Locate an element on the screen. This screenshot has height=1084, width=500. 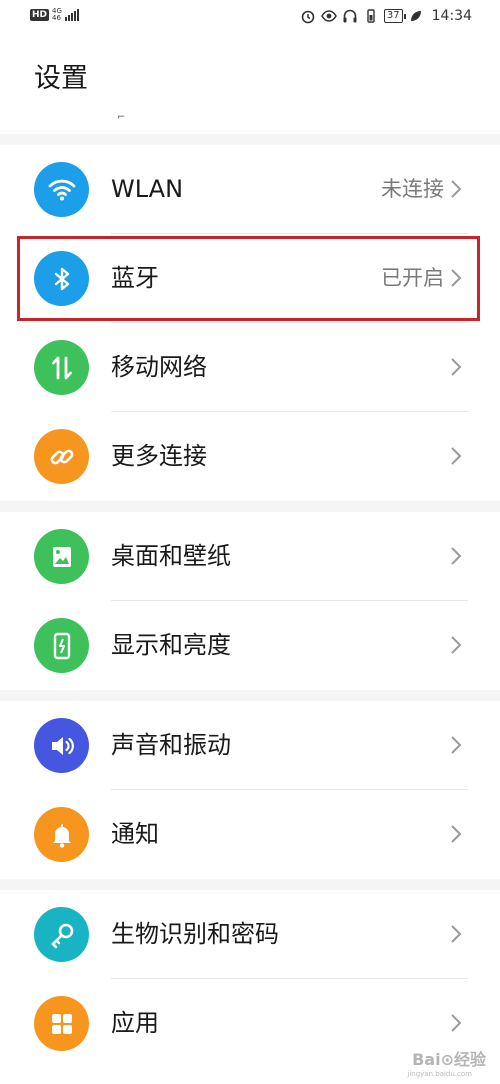
search-peek-glyph: ⌐ is located at coordinates (121, 117).